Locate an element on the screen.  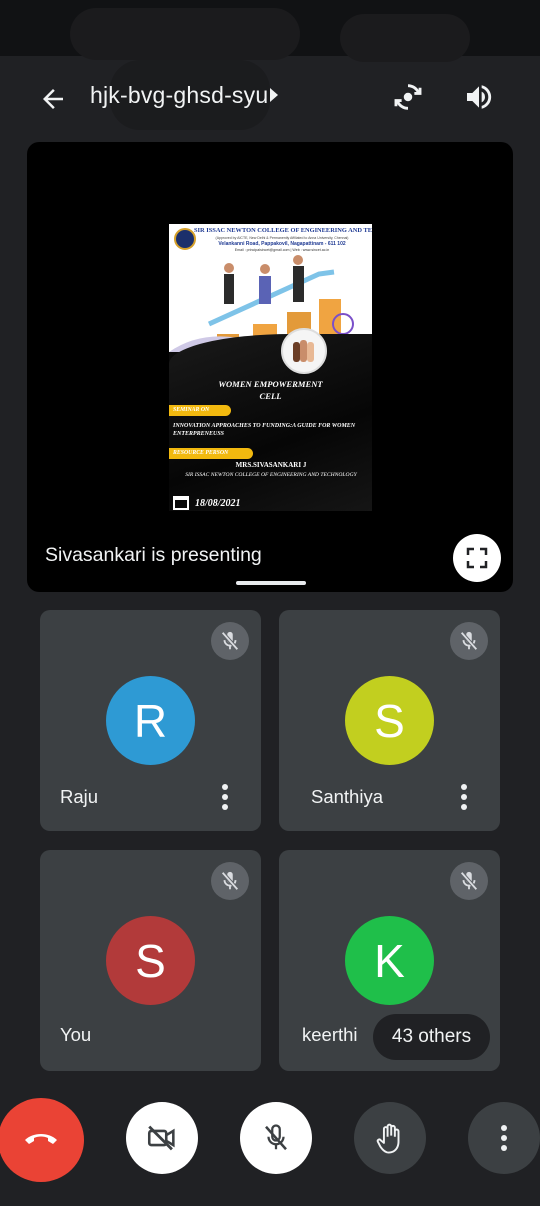
mic-toggle-button is located at coordinates (276, 1138).